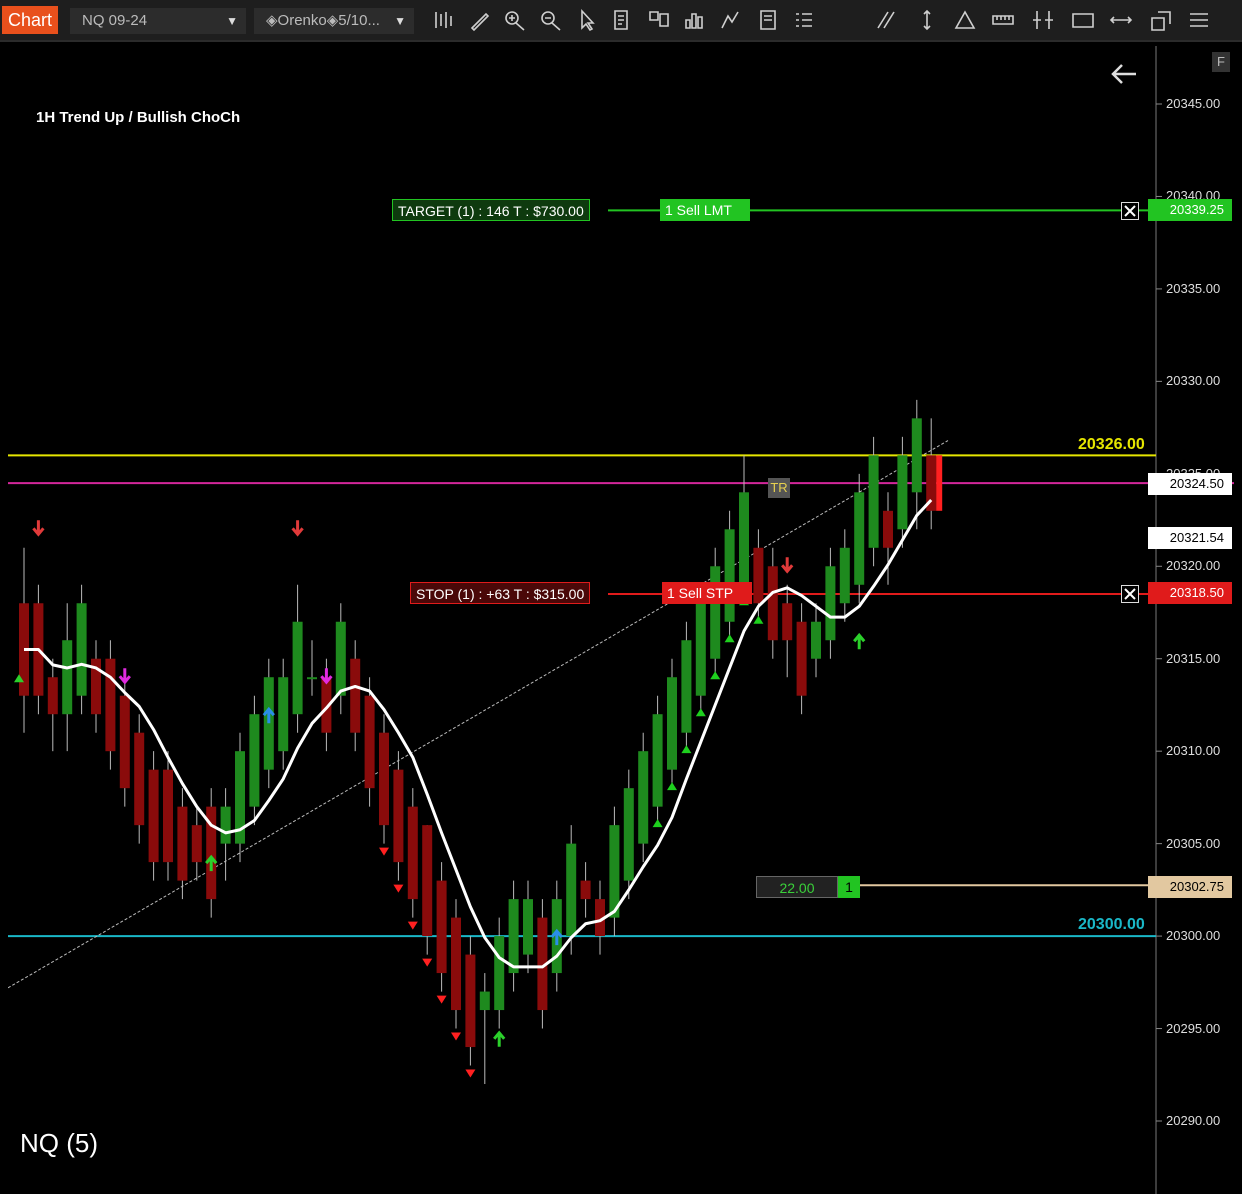 Image resolution: width=1242 pixels, height=1194 pixels. Describe the element at coordinates (1193, 381) in the screenshot. I see `axis-label: 20330.00` at that location.